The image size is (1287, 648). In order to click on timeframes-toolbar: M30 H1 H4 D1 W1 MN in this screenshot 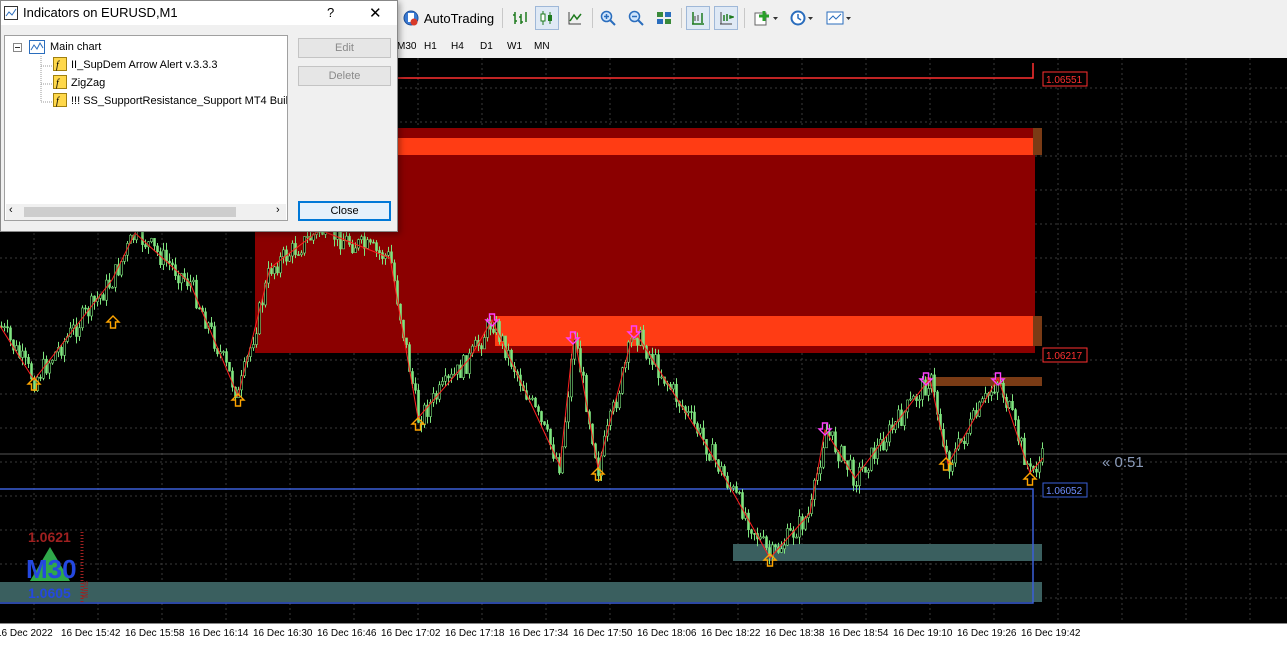, I will do `click(838, 47)`.